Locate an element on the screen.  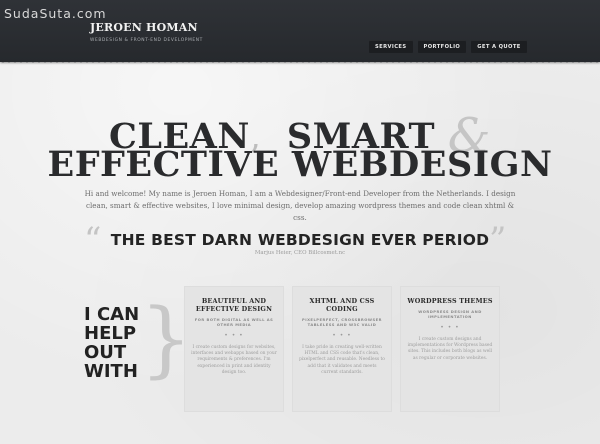
site-tagline: WEBDESIGN & FRONT-END DEVELOPMENT is located at coordinates (146, 40).